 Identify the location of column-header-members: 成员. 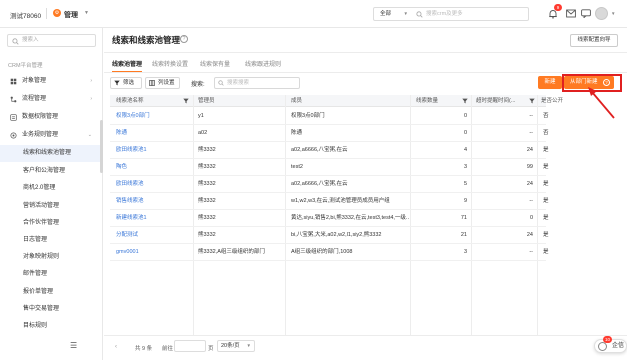
(296, 101).